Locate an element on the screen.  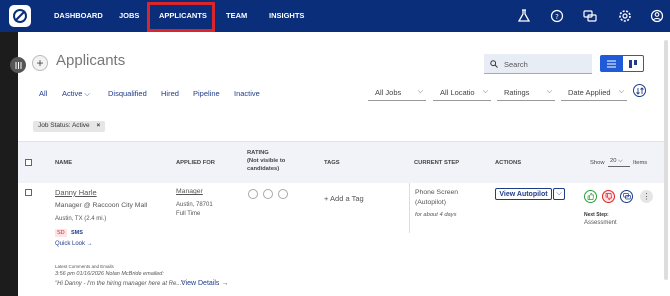
rating-sad-icon is located at coordinates (253, 194).